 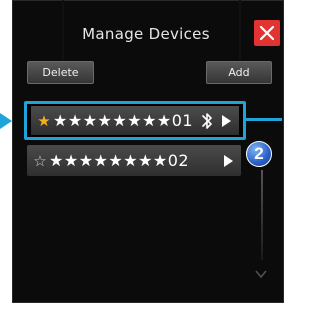 What do you see at coordinates (119, 160) in the screenshot?
I see `device-name: ★★★★★★★★02` at bounding box center [119, 160].